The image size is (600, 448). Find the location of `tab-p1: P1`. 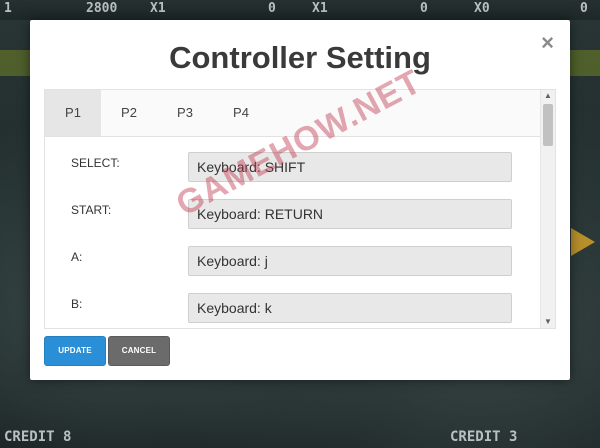

tab-p1: P1 is located at coordinates (73, 113).